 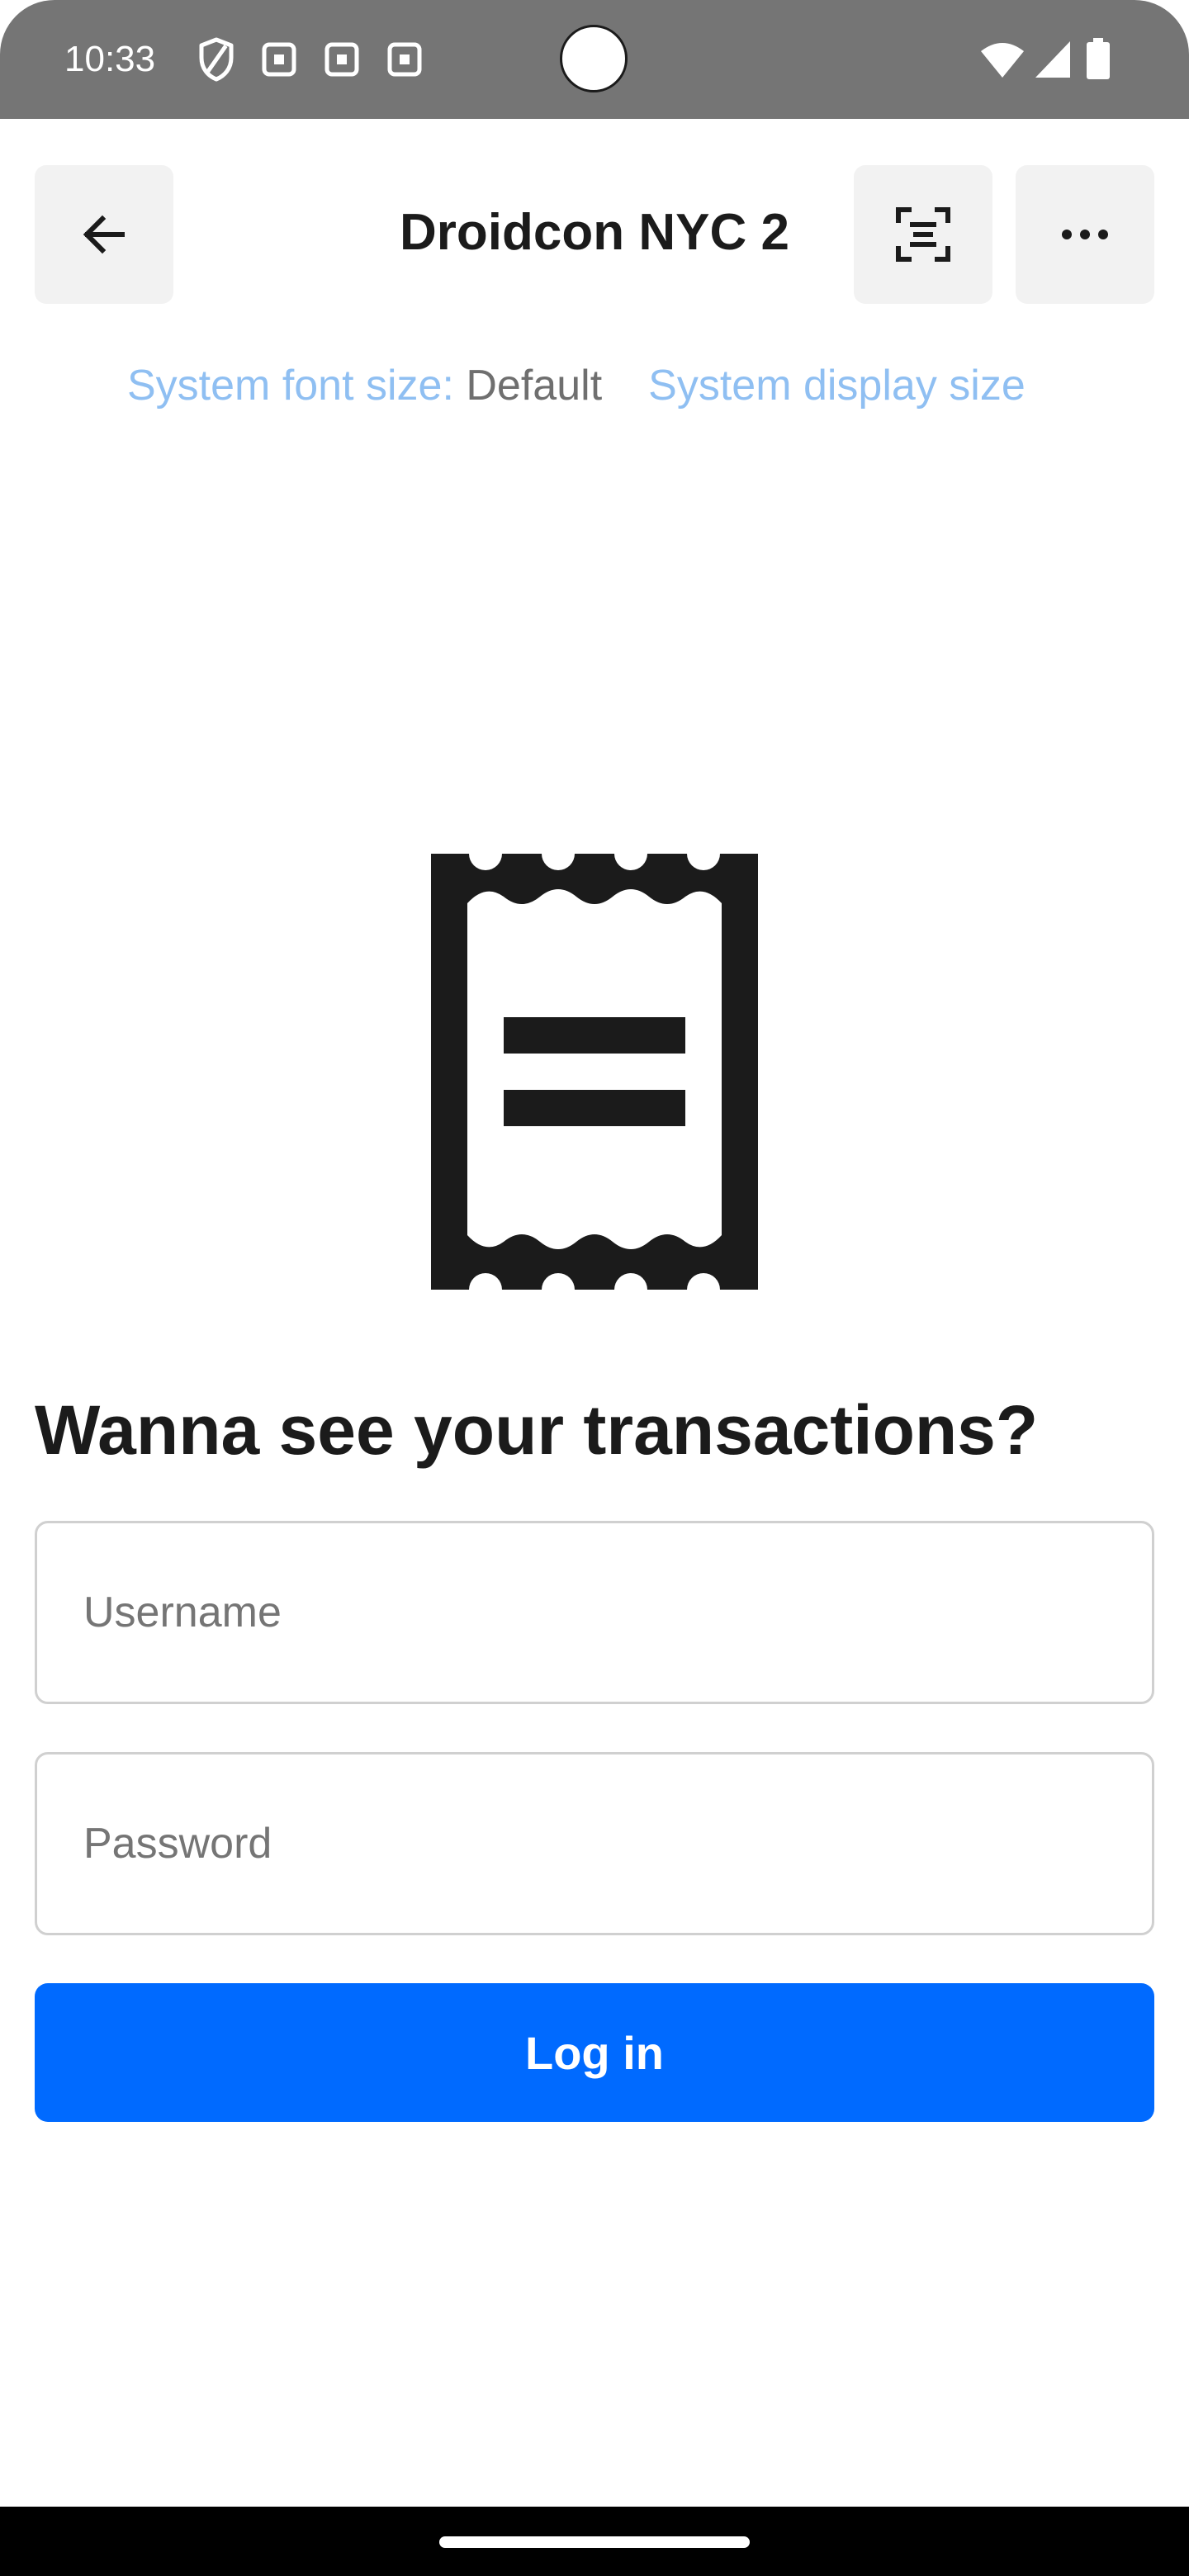 I want to click on top-app-bar: Droidcon NYC 2, so click(x=594, y=218).